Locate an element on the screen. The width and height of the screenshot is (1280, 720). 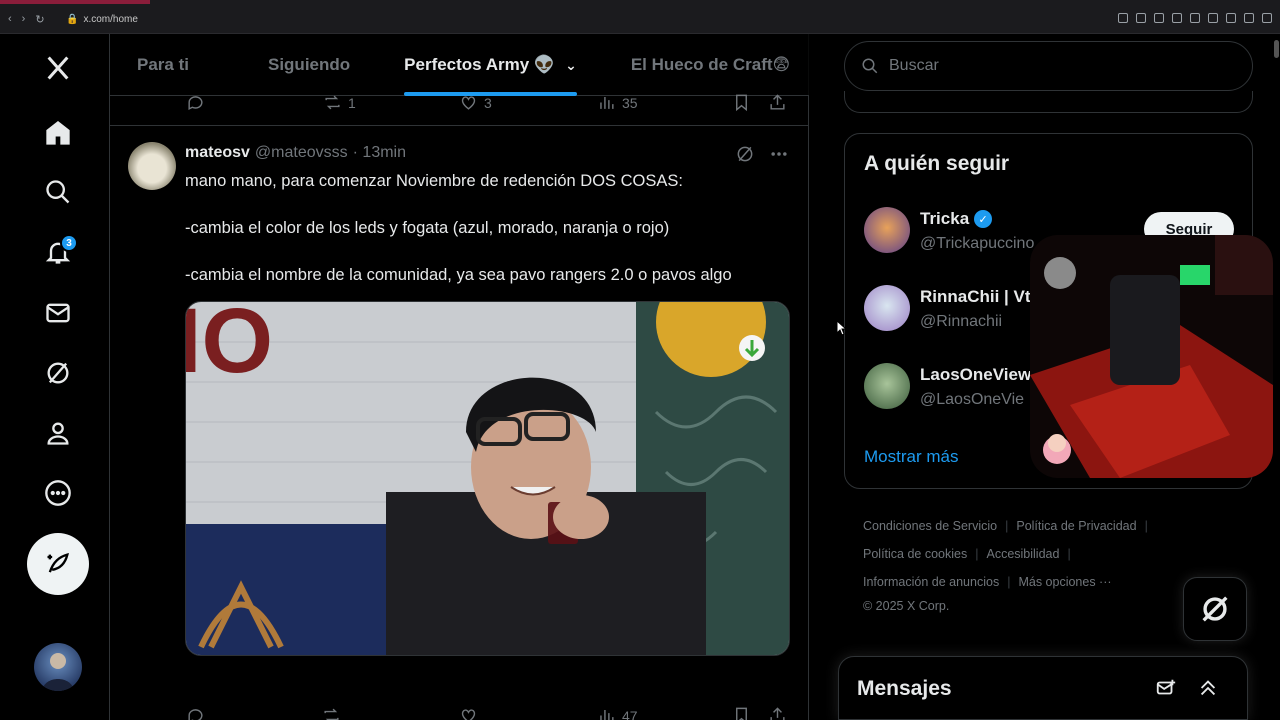
forward-icon: › is located at coordinates (24, 19).